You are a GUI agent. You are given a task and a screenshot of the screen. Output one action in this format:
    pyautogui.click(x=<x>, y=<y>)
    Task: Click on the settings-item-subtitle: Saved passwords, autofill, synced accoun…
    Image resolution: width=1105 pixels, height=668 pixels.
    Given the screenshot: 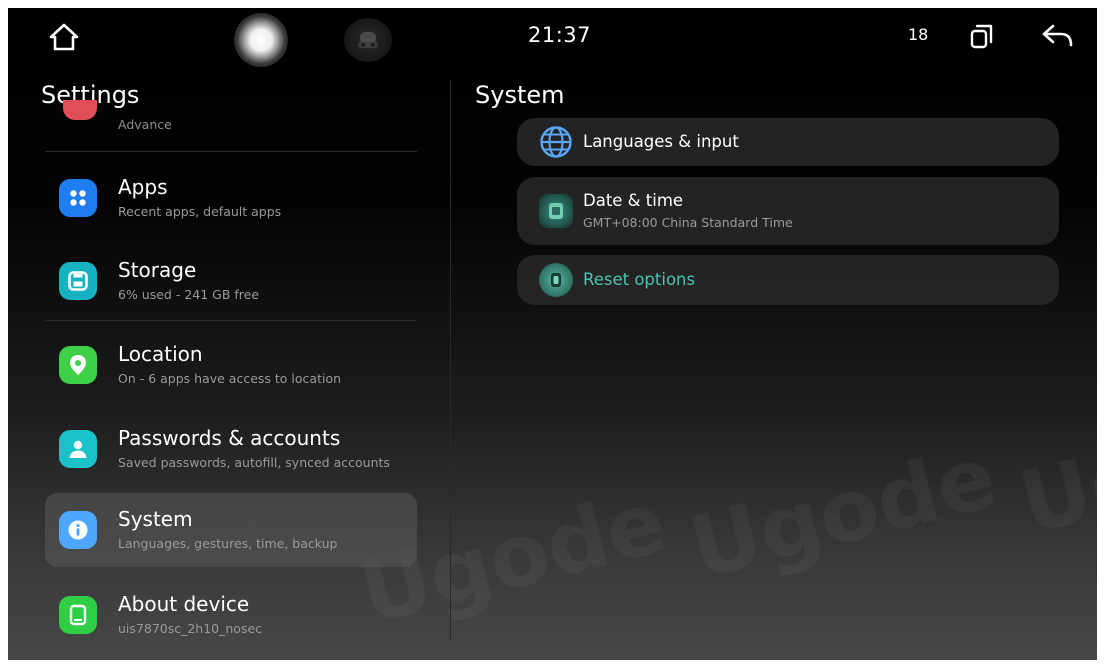 What is the action you would take?
    pyautogui.click(x=254, y=462)
    